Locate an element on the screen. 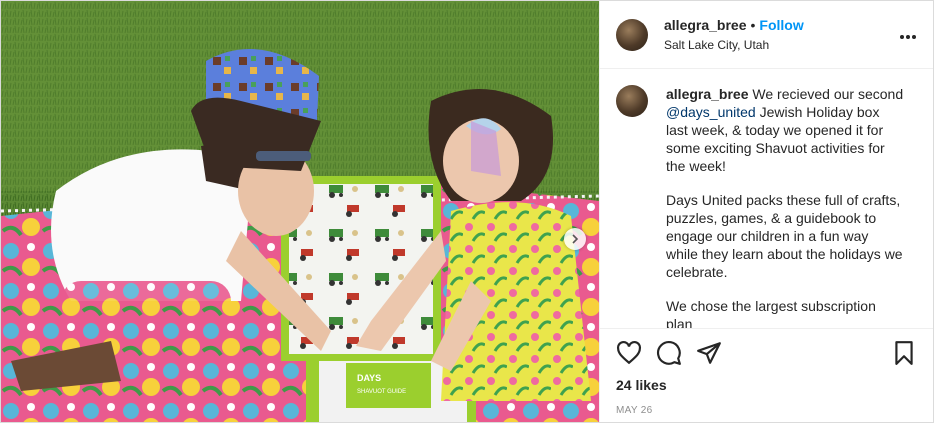  comment-icon is located at coordinates (669, 353).